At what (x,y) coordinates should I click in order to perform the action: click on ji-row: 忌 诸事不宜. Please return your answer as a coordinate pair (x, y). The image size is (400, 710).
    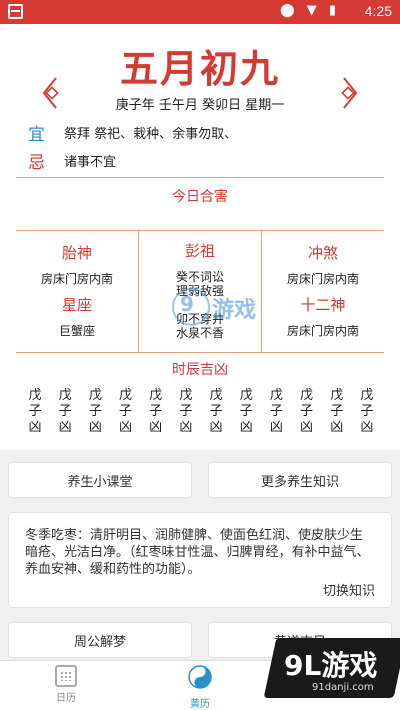
    Looking at the image, I should click on (72, 160).